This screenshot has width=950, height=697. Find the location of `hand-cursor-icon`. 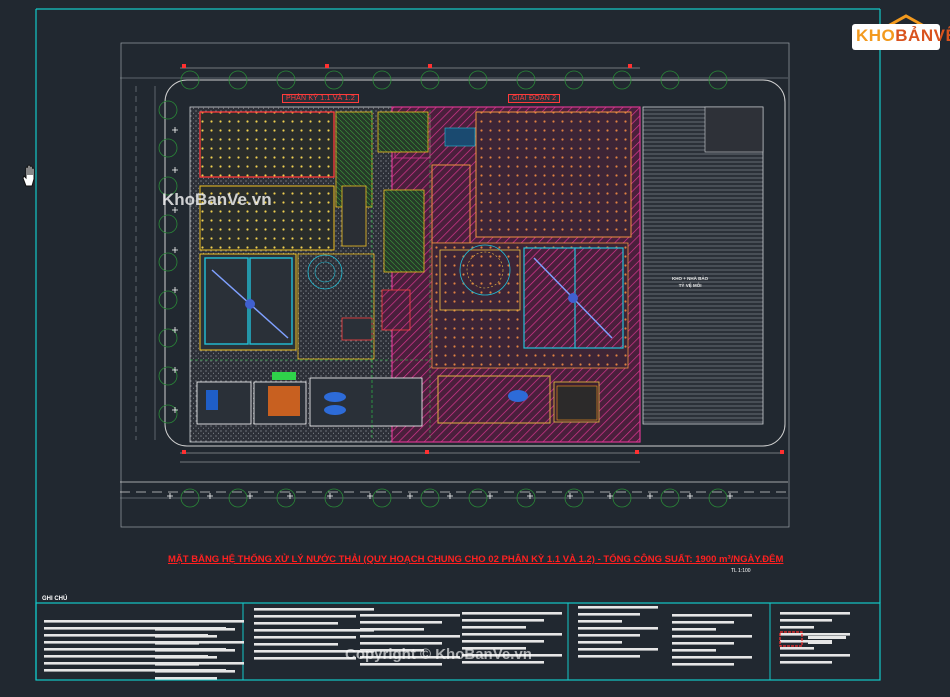

hand-cursor-icon is located at coordinates (28, 175).